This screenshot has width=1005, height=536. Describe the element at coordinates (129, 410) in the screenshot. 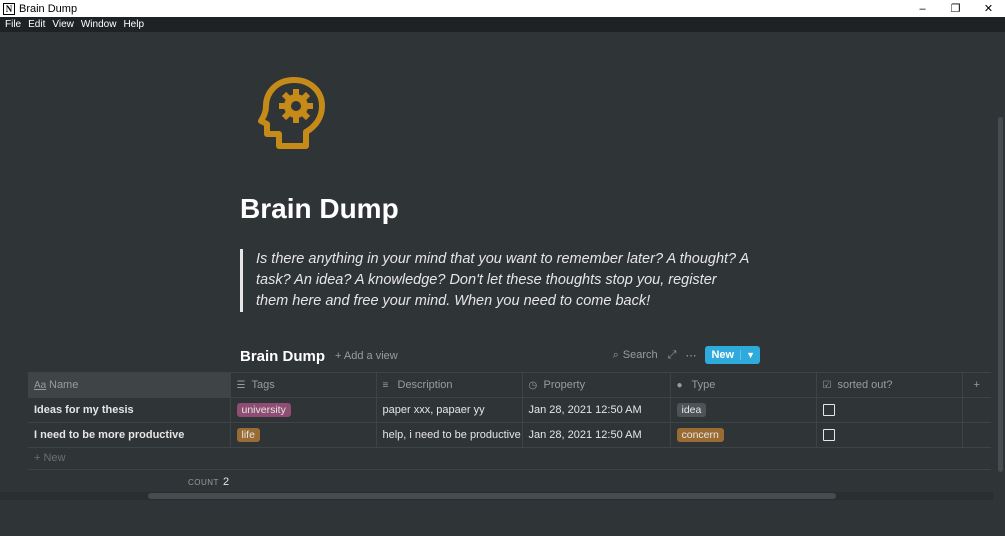

I see `row-name: Ideas for my thesis` at that location.